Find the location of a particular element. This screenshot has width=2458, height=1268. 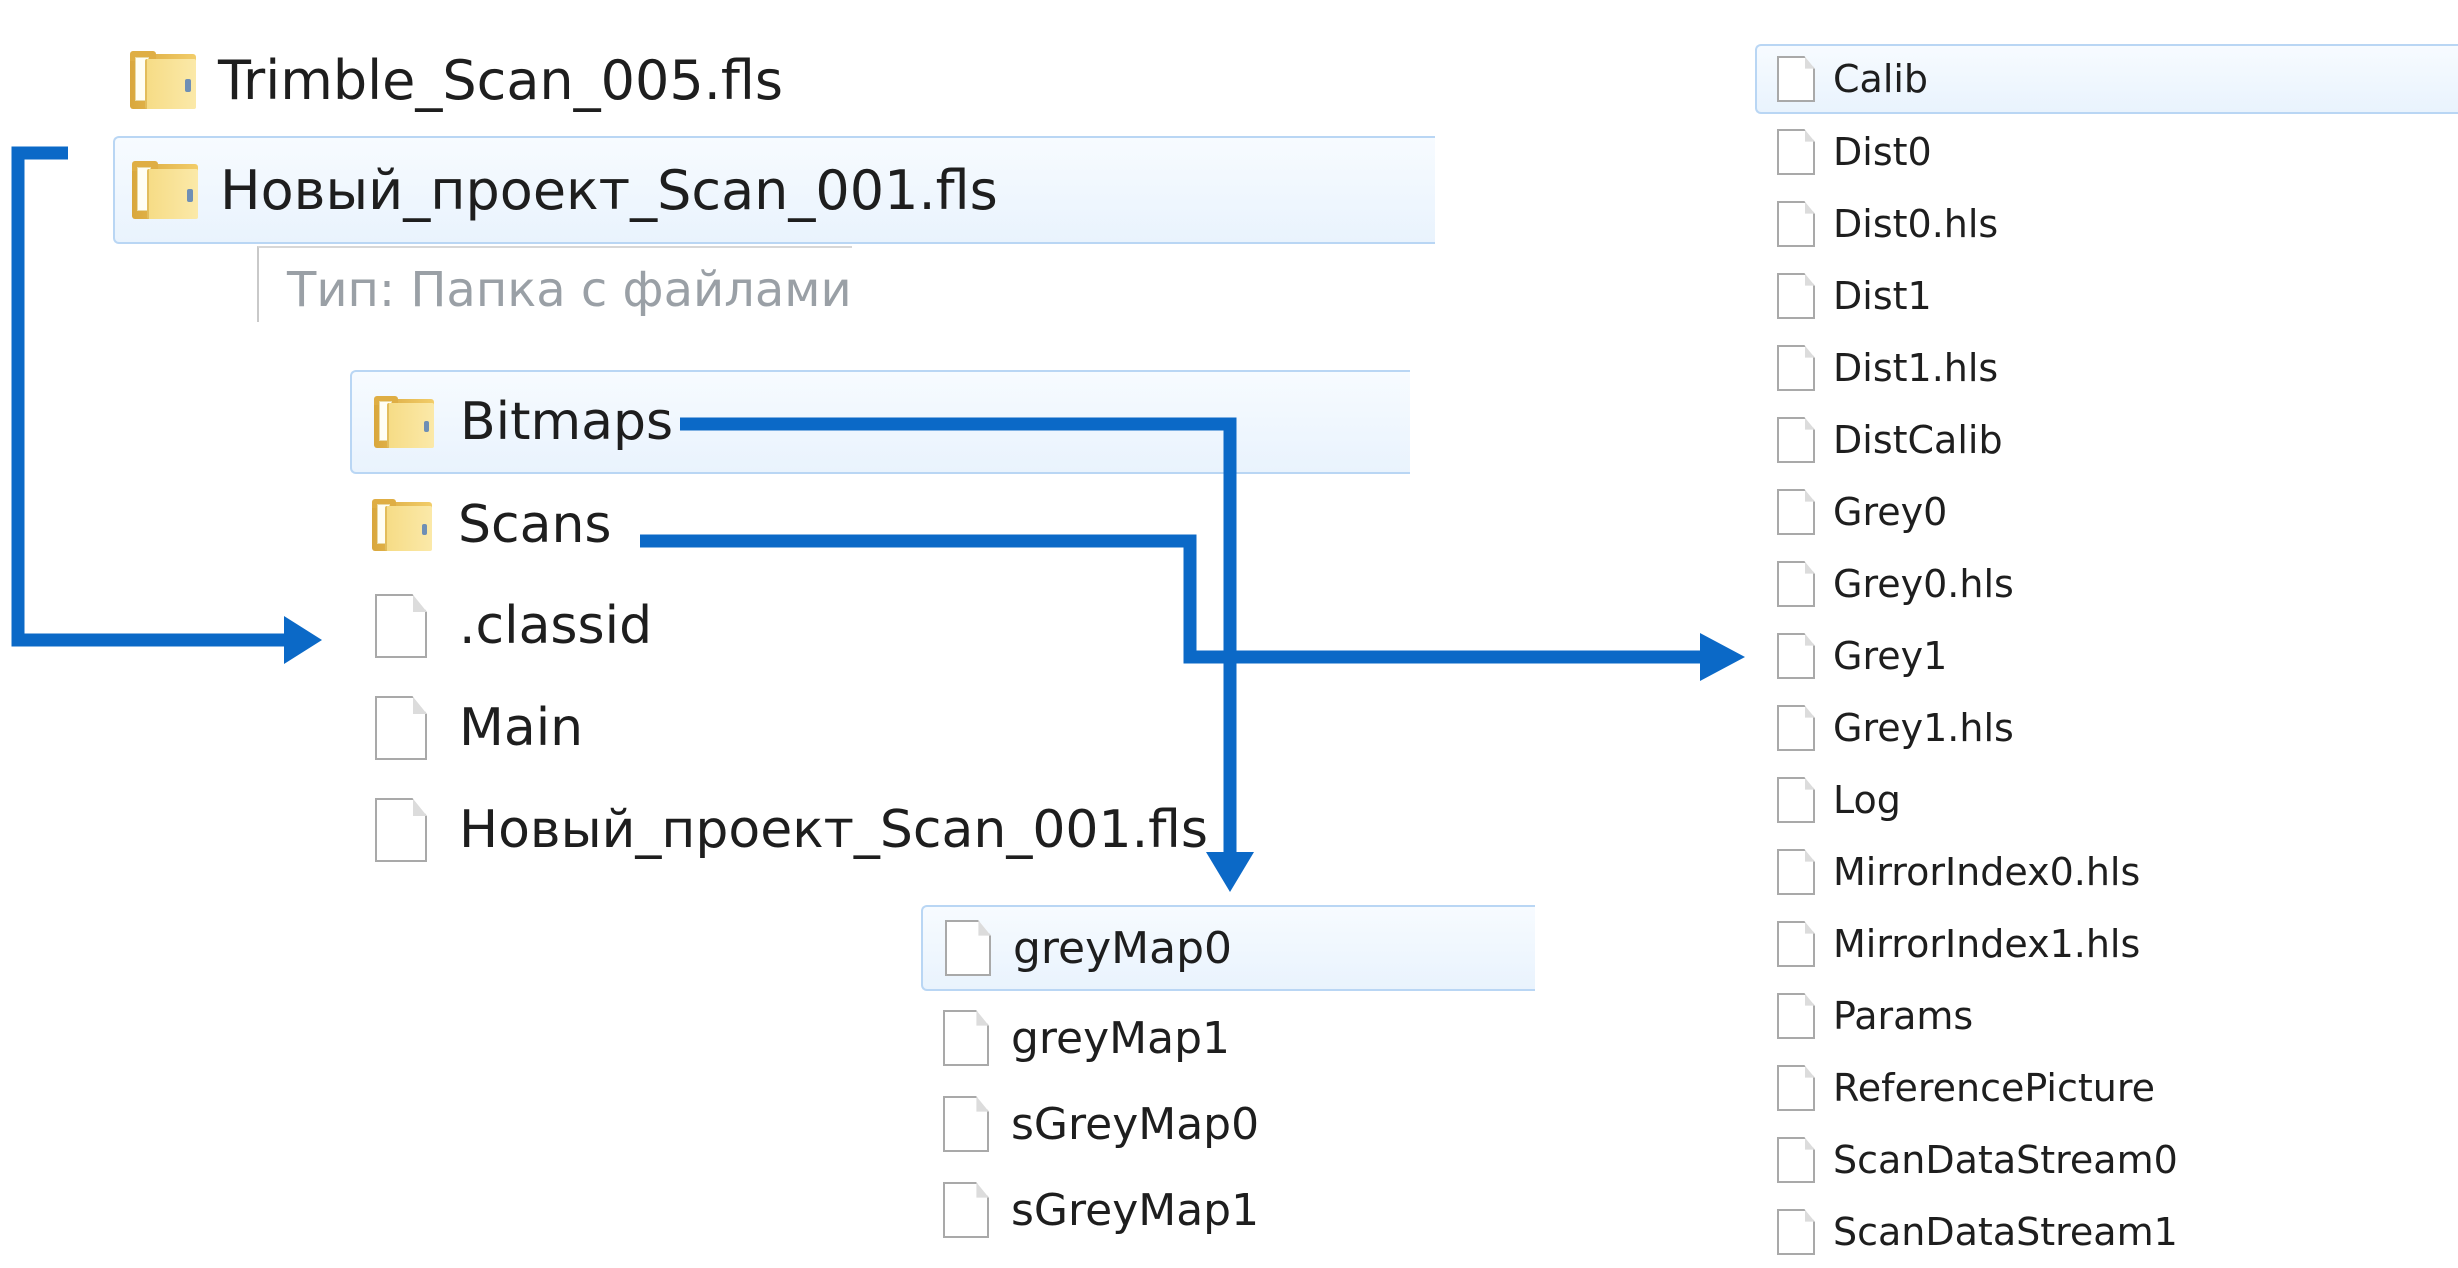

arrow-bitmaps-to-contents is located at coordinates (967, 654).